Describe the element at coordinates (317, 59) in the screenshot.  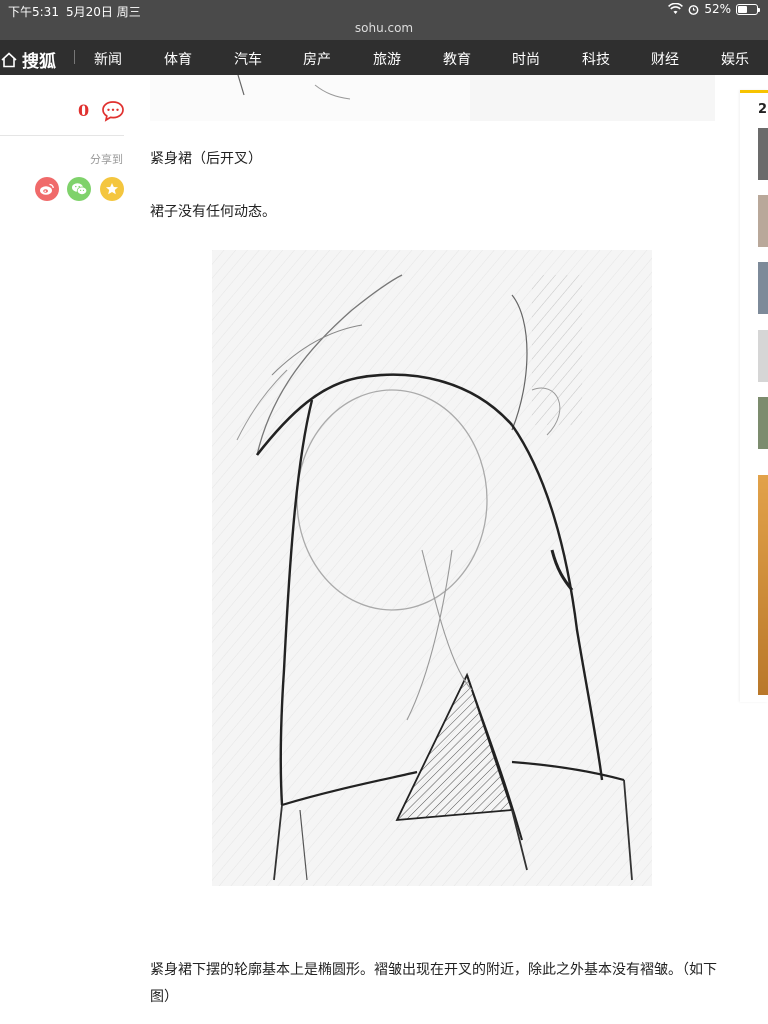
I see `nav-item-house: 房产` at that location.